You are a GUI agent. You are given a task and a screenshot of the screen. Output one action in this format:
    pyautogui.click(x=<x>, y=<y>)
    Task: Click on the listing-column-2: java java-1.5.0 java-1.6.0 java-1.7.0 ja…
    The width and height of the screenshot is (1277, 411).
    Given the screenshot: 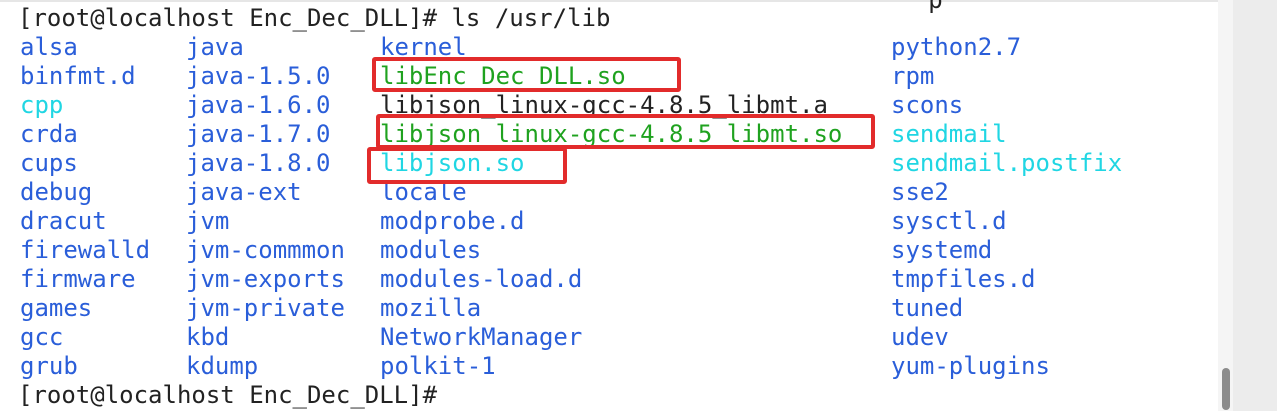 What is the action you would take?
    pyautogui.click(x=265, y=207)
    